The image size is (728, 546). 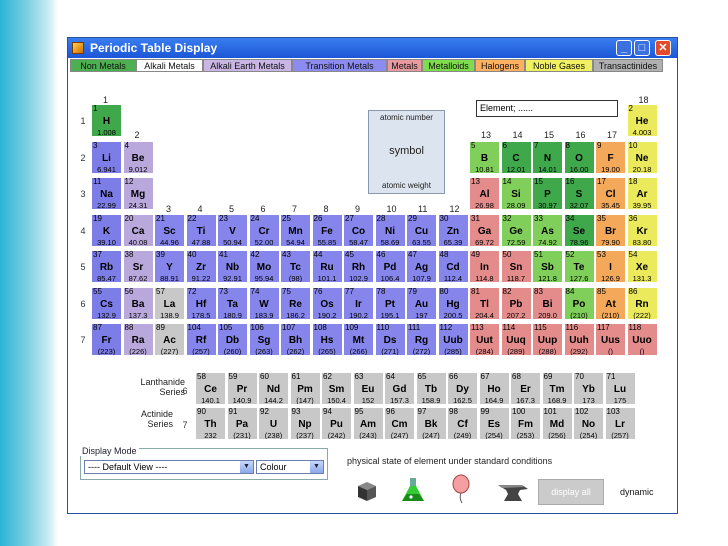 I want to click on element-hf: 72 Hf 178.5, so click(x=201, y=303).